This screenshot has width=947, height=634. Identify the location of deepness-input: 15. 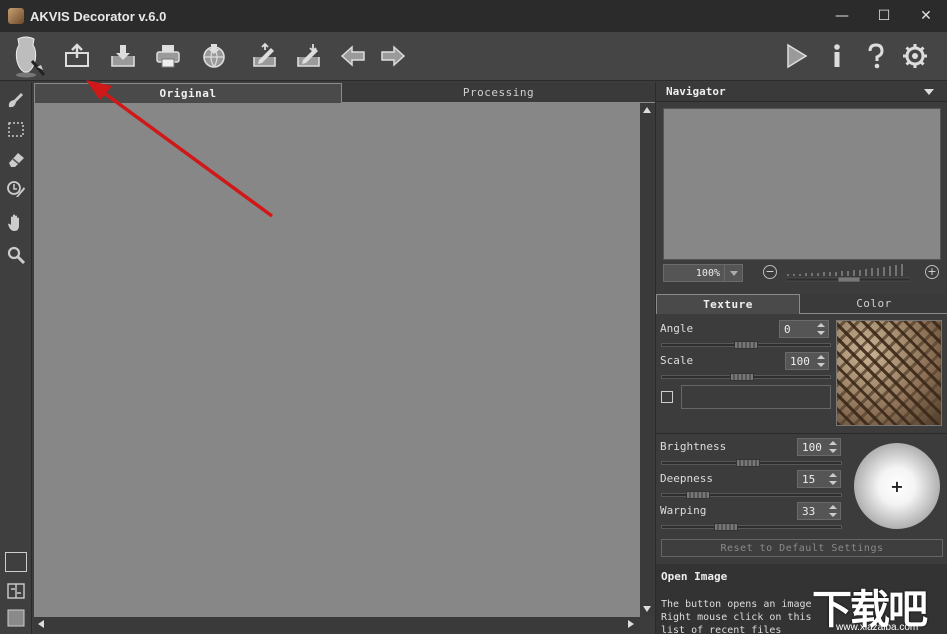
(819, 479).